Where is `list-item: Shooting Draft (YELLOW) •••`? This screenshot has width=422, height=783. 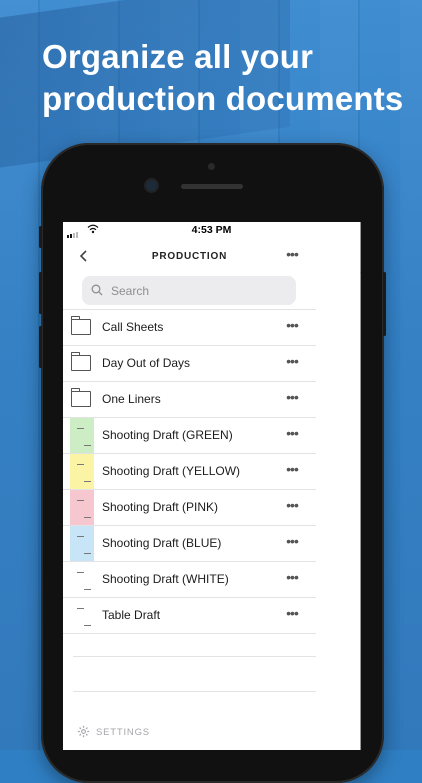
list-item: Shooting Draft (YELLOW) ••• is located at coordinates (189, 471).